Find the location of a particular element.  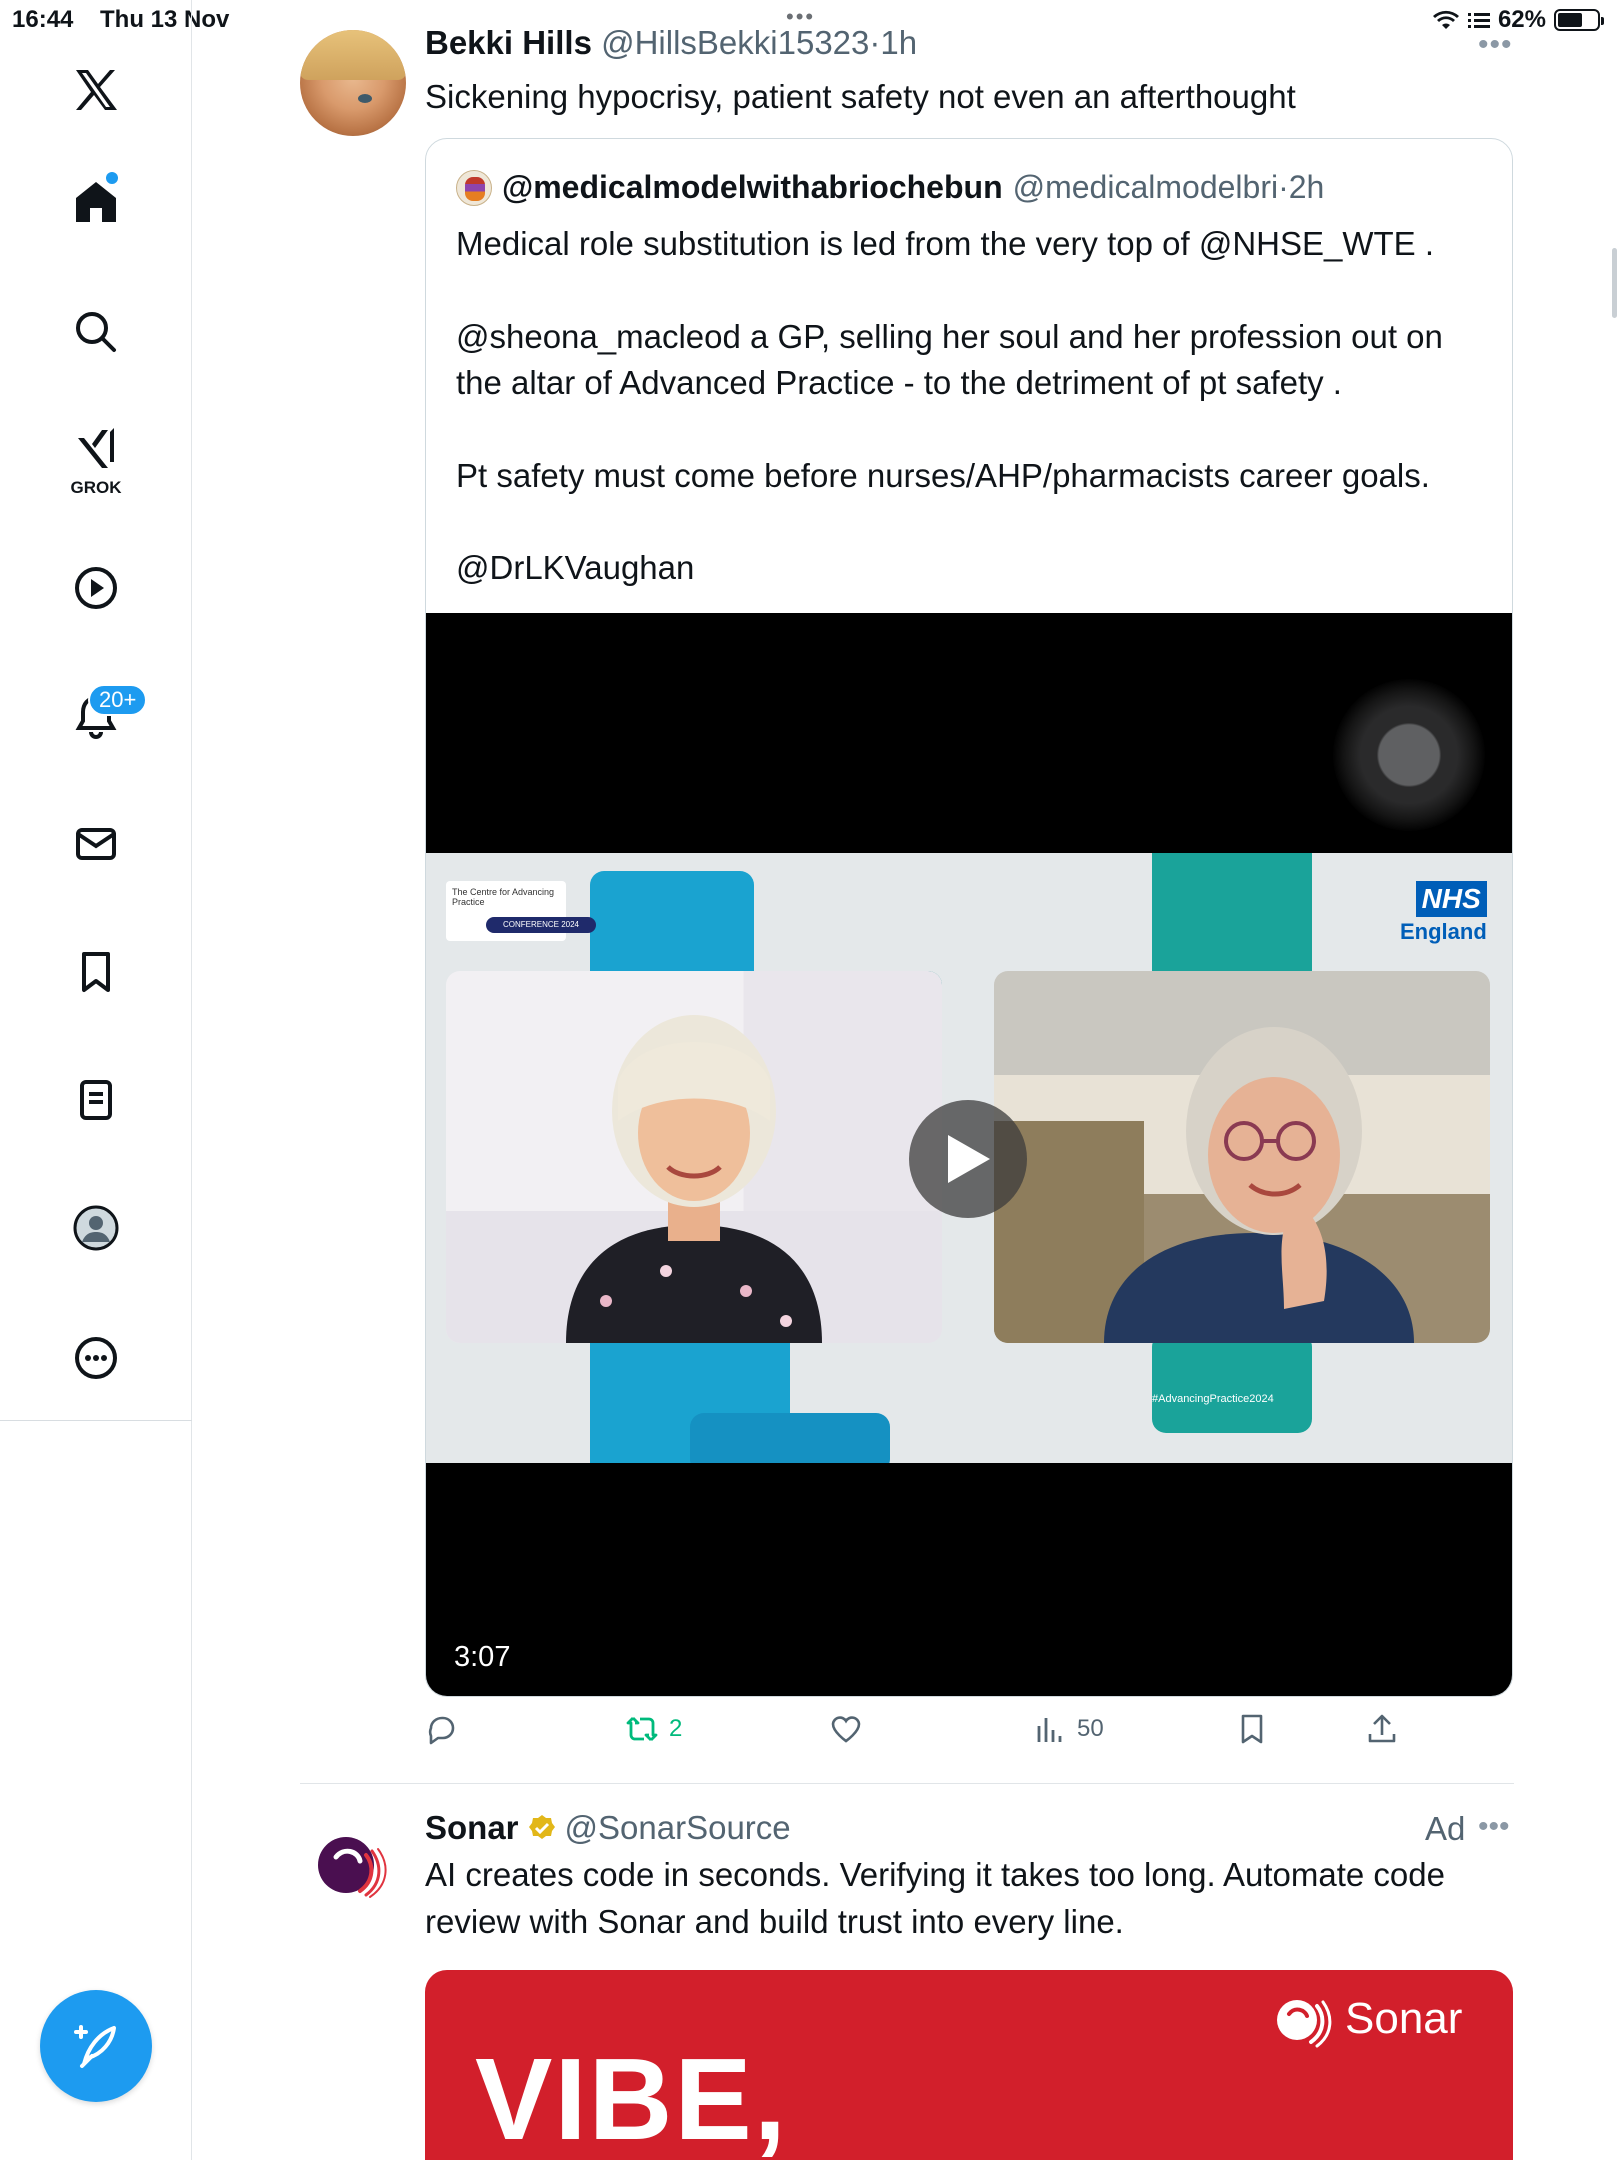

compose-post-button is located at coordinates (96, 2046).